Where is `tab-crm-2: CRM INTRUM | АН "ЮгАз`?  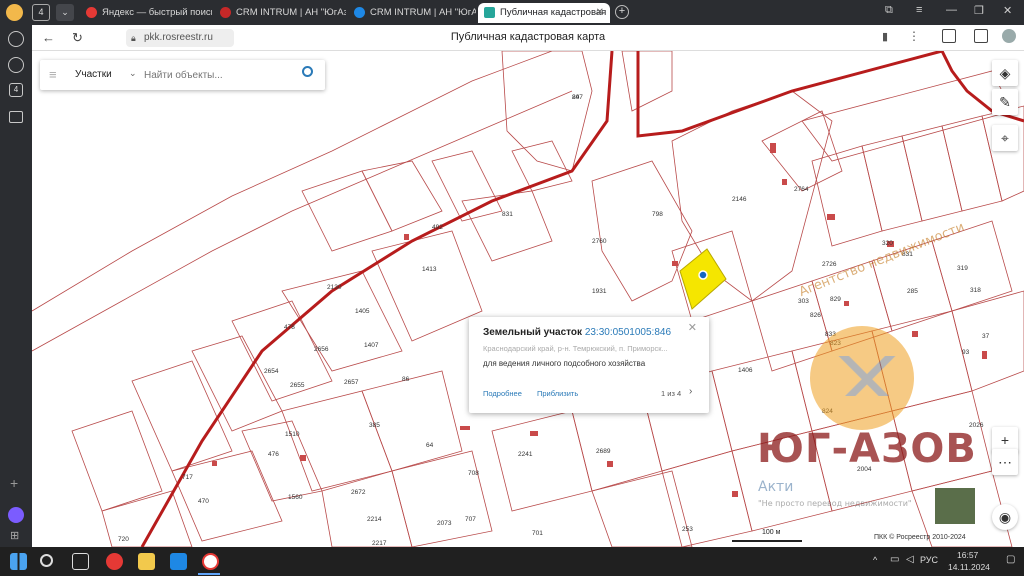
tab-crm-2: CRM INTRUM | АН "ЮгАз is located at coordinates (412, 13).